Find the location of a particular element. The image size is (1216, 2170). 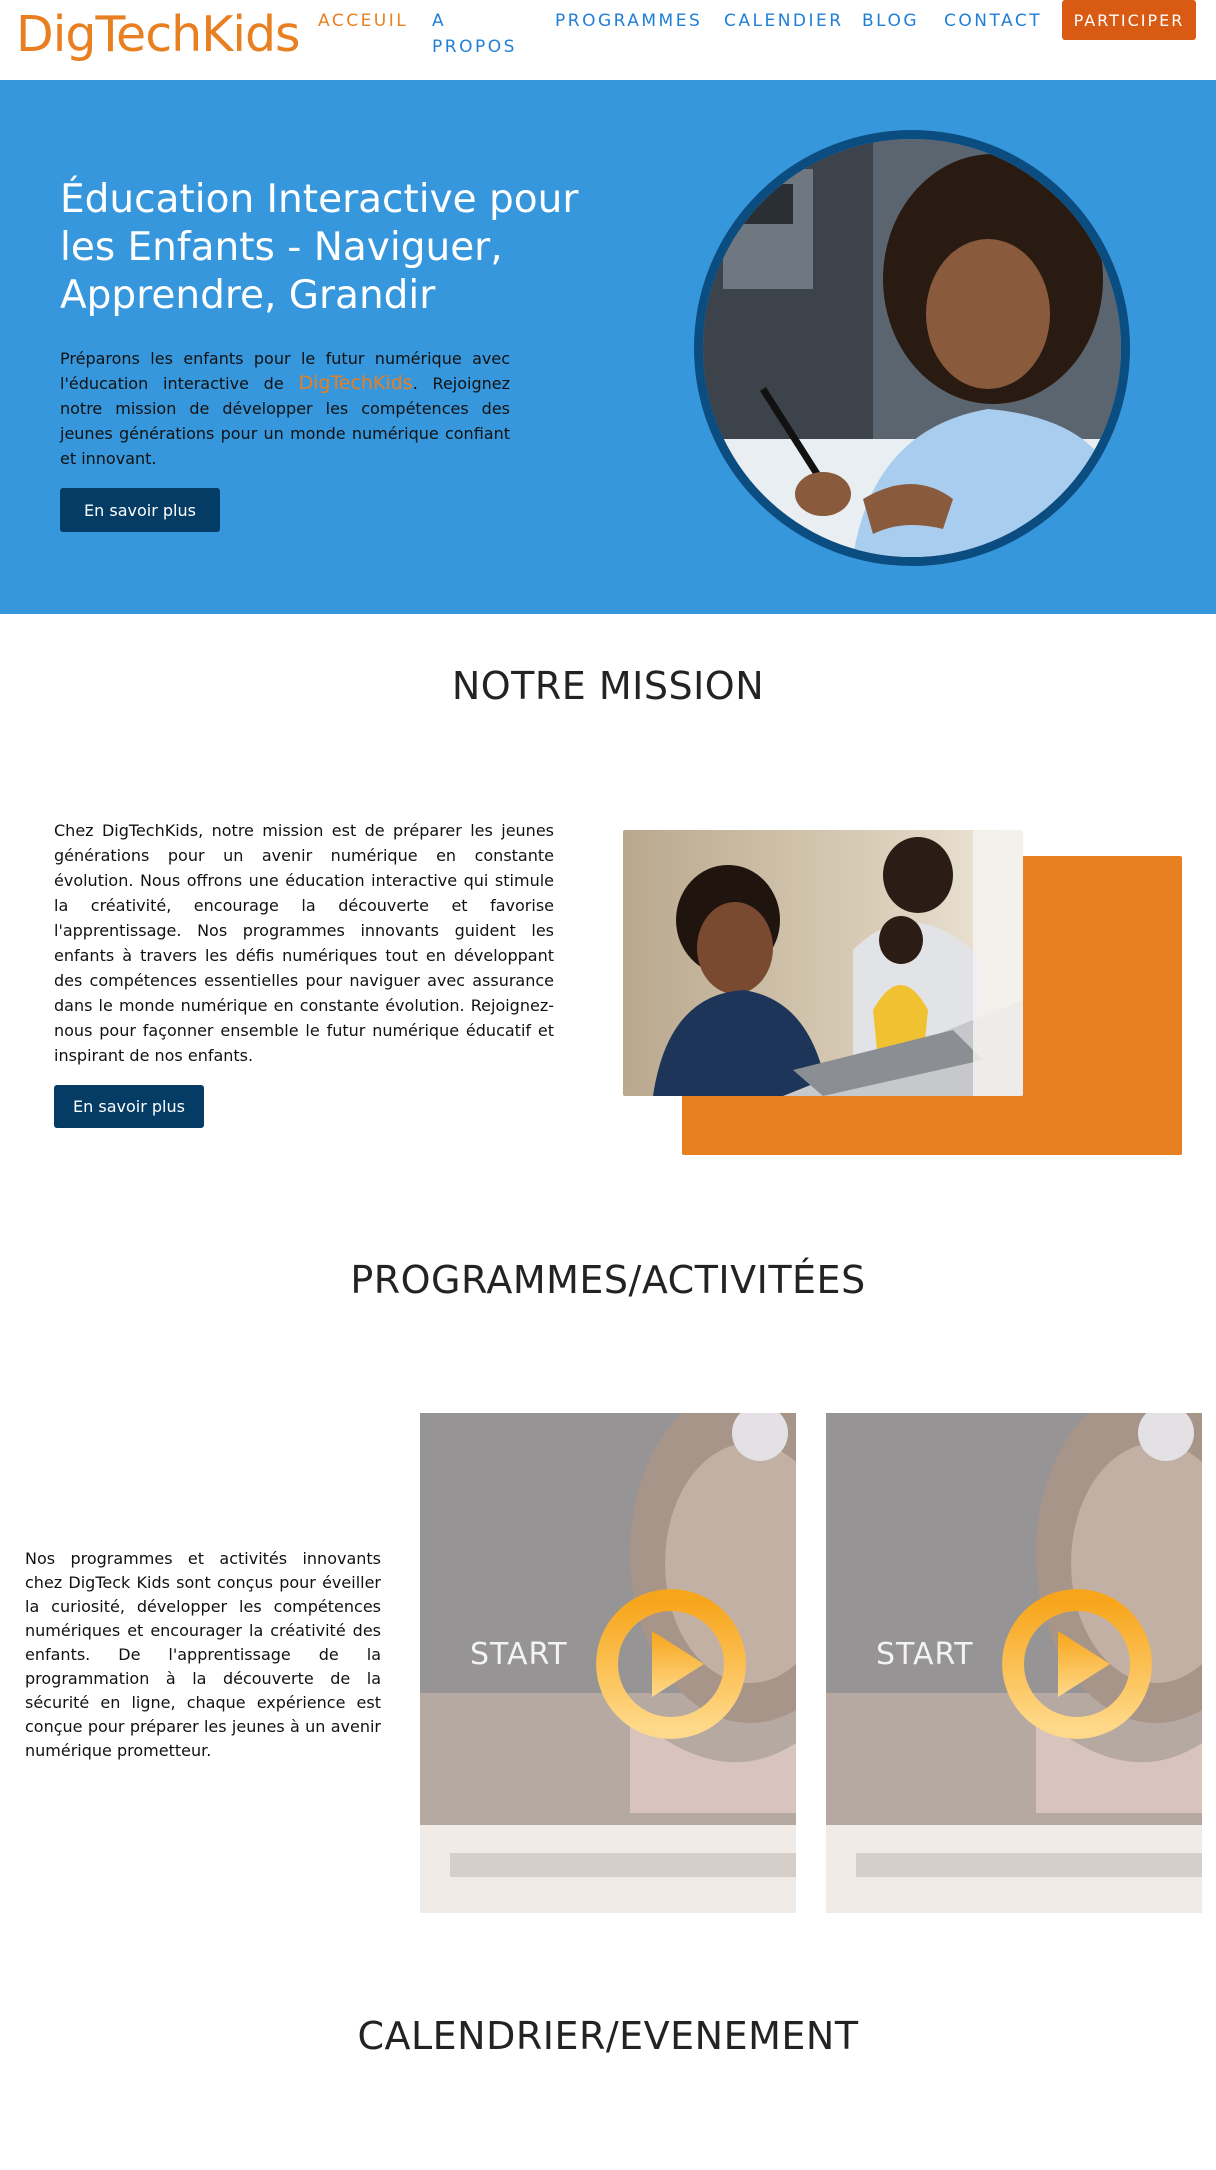

program-video-card-2: START is located at coordinates (1014, 1663).